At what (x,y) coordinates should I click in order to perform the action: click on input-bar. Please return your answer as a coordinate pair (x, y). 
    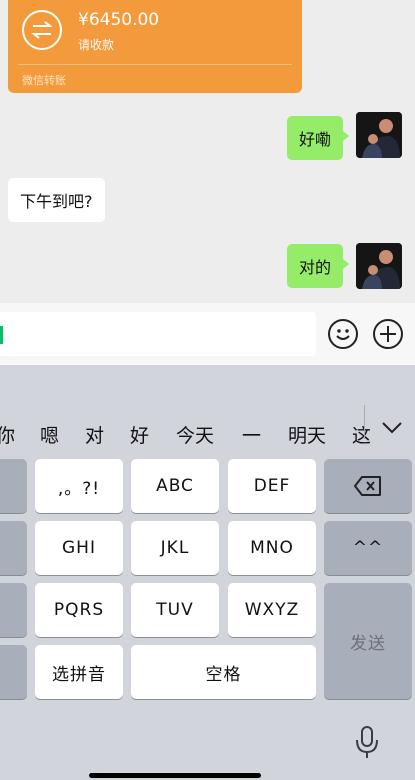
    Looking at the image, I should click on (207, 334).